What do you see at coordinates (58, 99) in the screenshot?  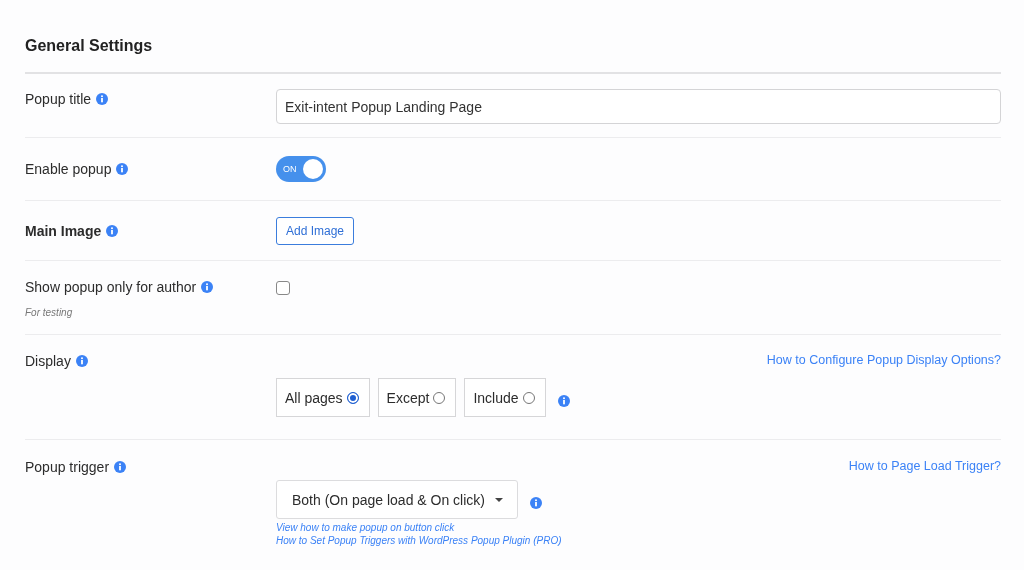 I see `field-label: Popup title` at bounding box center [58, 99].